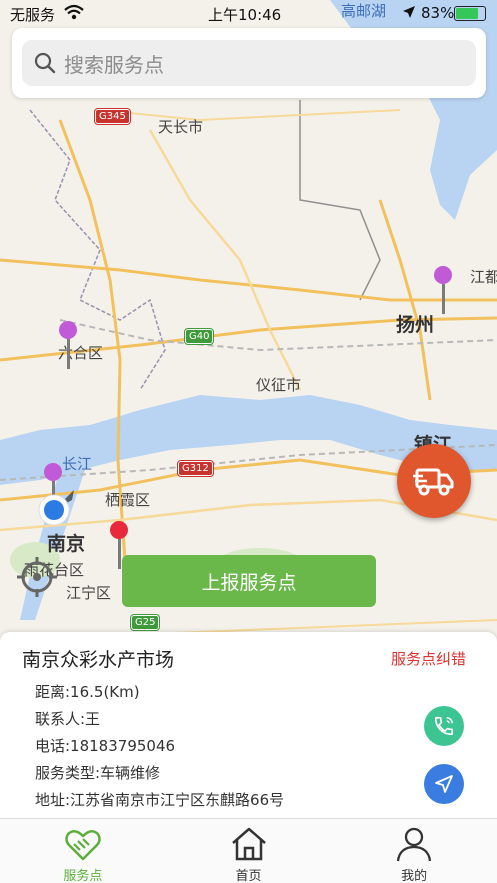 The image size is (497, 883). I want to click on user-icon, so click(414, 844).